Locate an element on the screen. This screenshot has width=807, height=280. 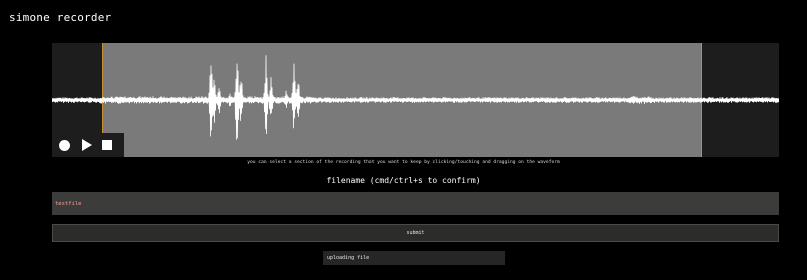
app-title: simone recorder is located at coordinates (60, 17).